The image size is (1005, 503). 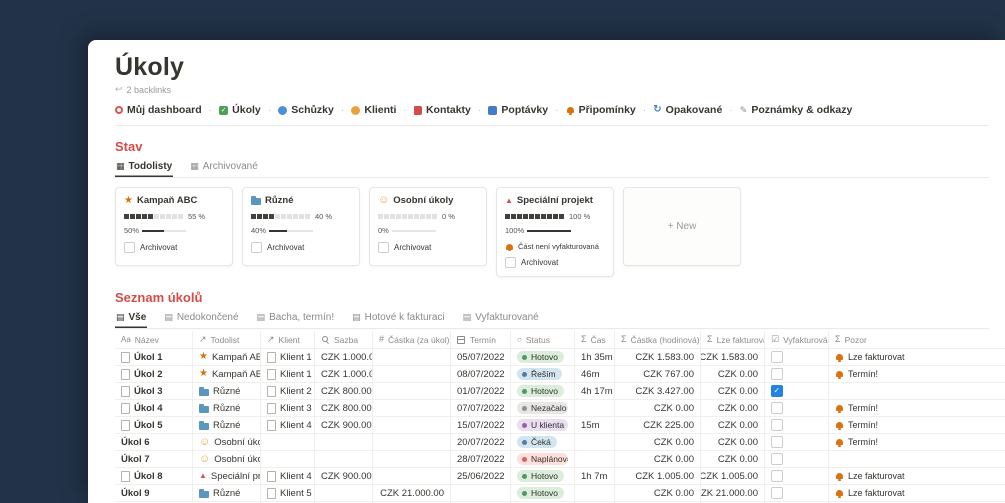 I want to click on cell-nazev: Úkol 4, so click(x=154, y=408).